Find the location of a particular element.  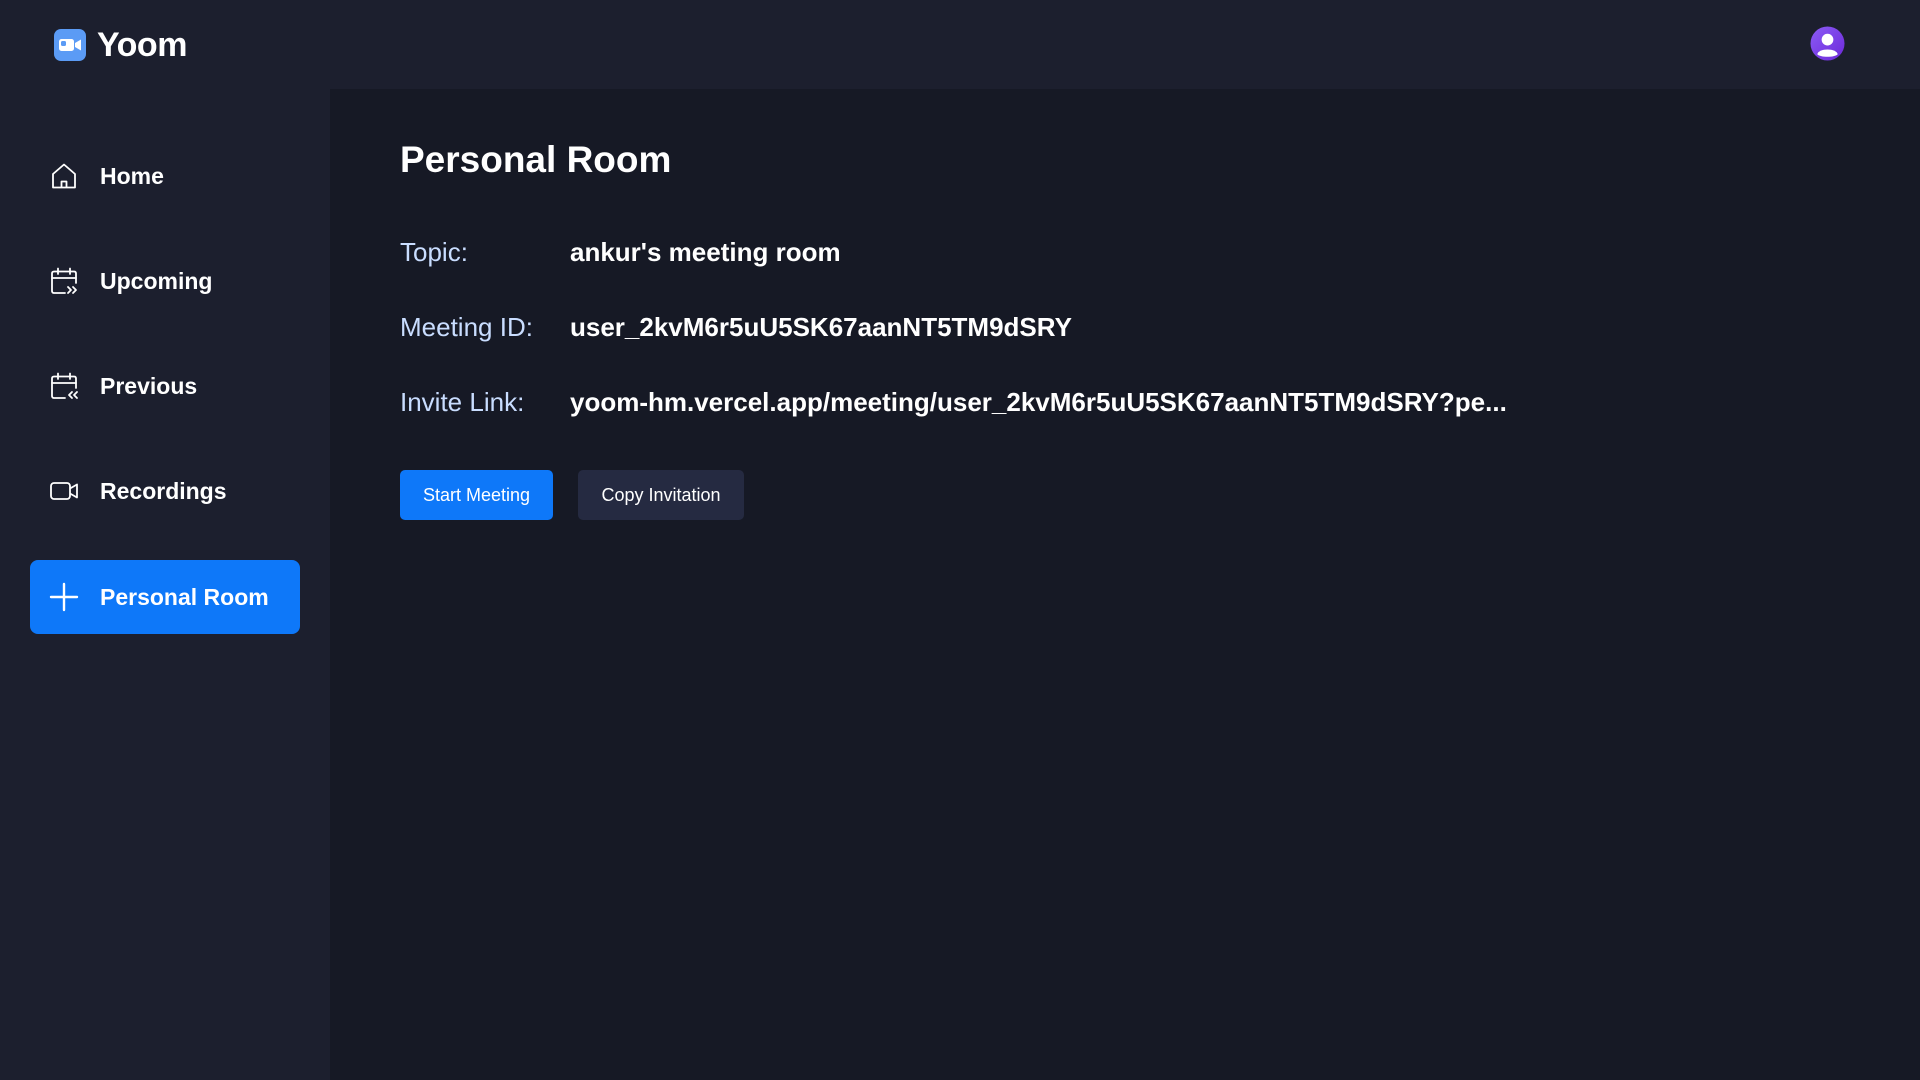

brand-name: Yoom is located at coordinates (142, 44).